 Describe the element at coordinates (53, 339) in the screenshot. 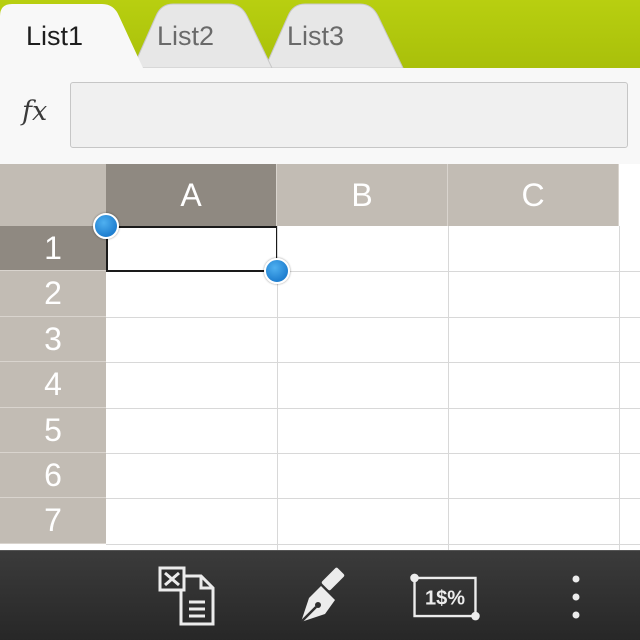

I see `row-header-3: 3` at that location.